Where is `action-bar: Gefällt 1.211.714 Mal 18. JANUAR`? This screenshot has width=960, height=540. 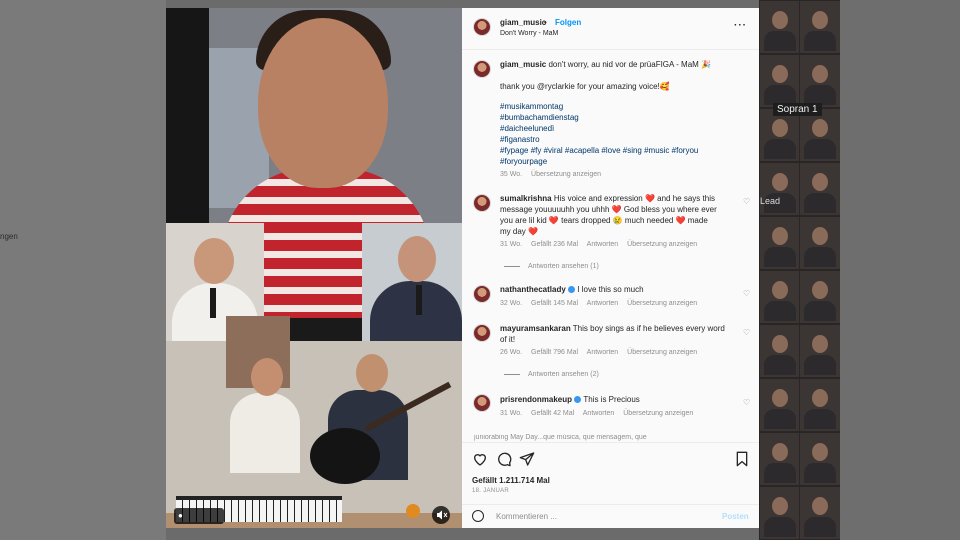 action-bar: Gefällt 1.211.714 Mal 18. JANUAR is located at coordinates (610, 473).